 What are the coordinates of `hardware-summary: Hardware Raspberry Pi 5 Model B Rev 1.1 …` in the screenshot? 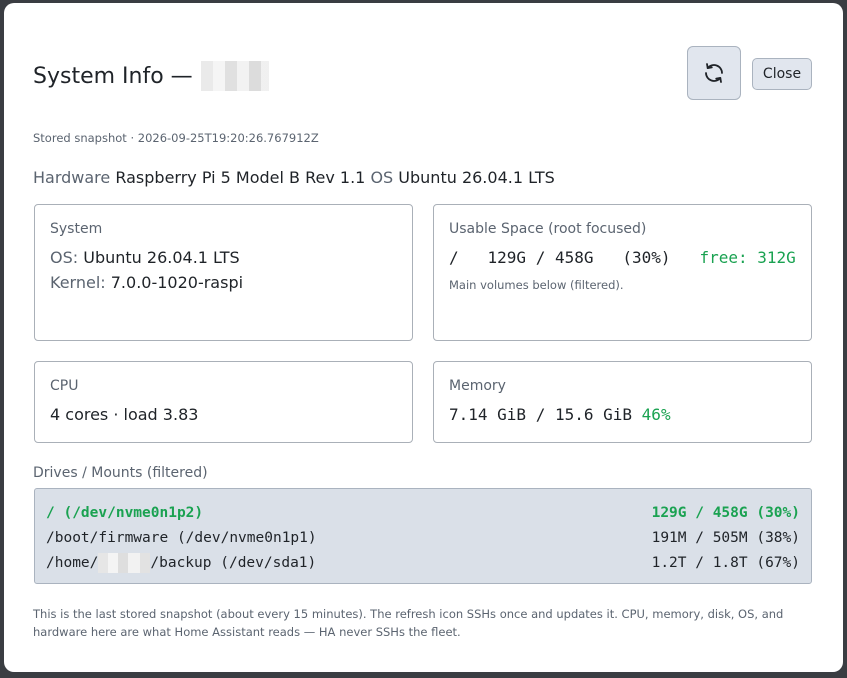 It's located at (294, 177).